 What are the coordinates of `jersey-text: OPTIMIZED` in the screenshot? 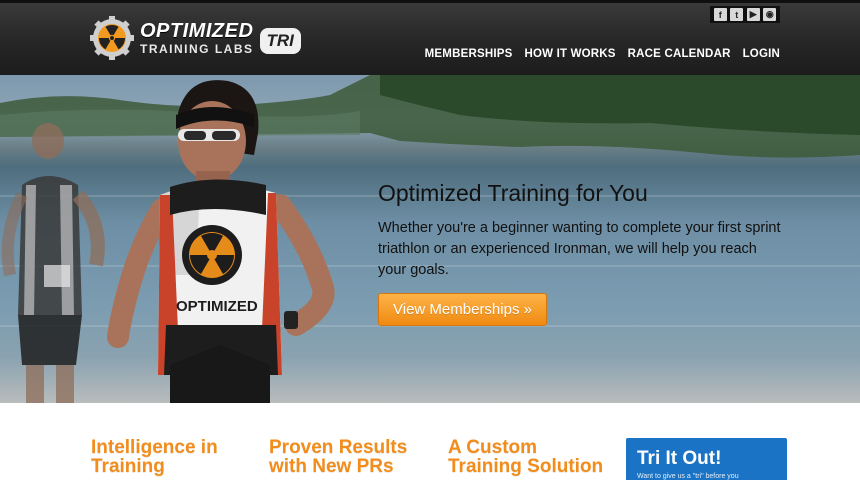 It's located at (217, 306).